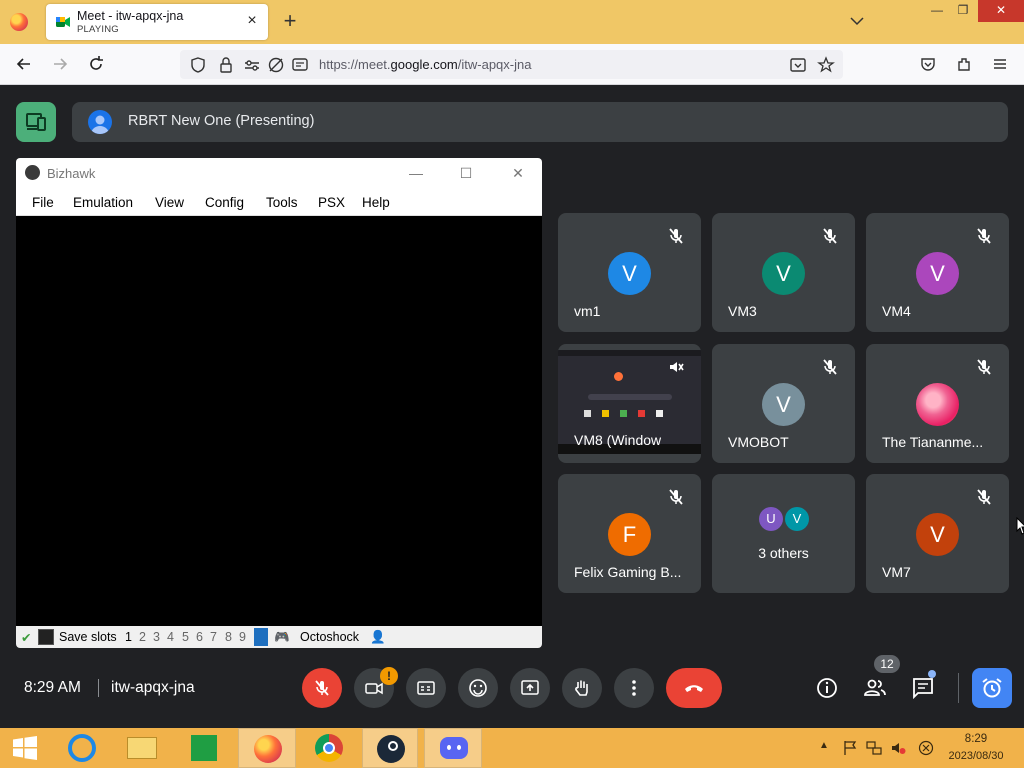  Describe the element at coordinates (850, 748) in the screenshot. I see `action-center-flag-icon` at that location.